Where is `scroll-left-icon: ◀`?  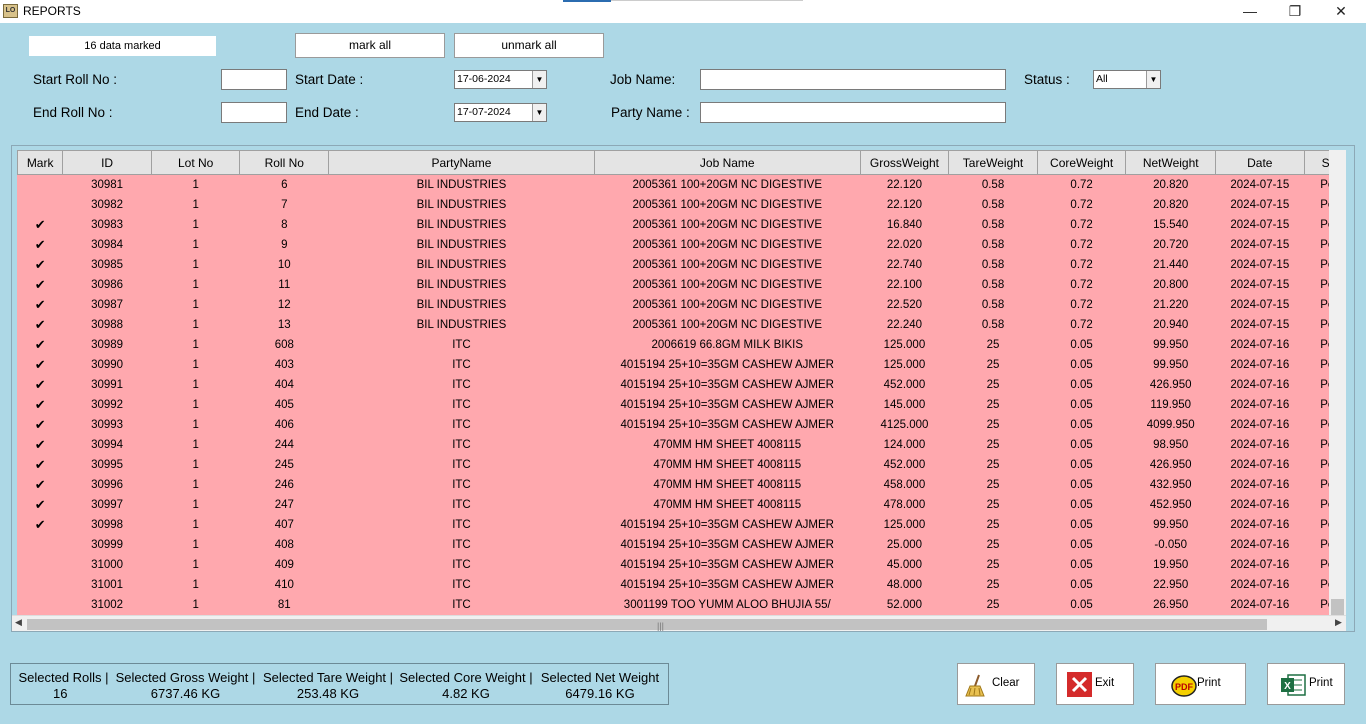
scroll-left-icon: ◀ is located at coordinates (18, 622).